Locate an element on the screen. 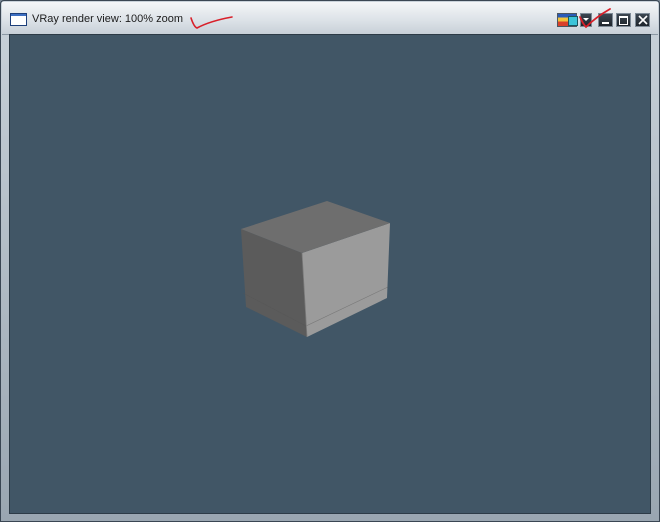  dropdown-button is located at coordinates (586, 20).